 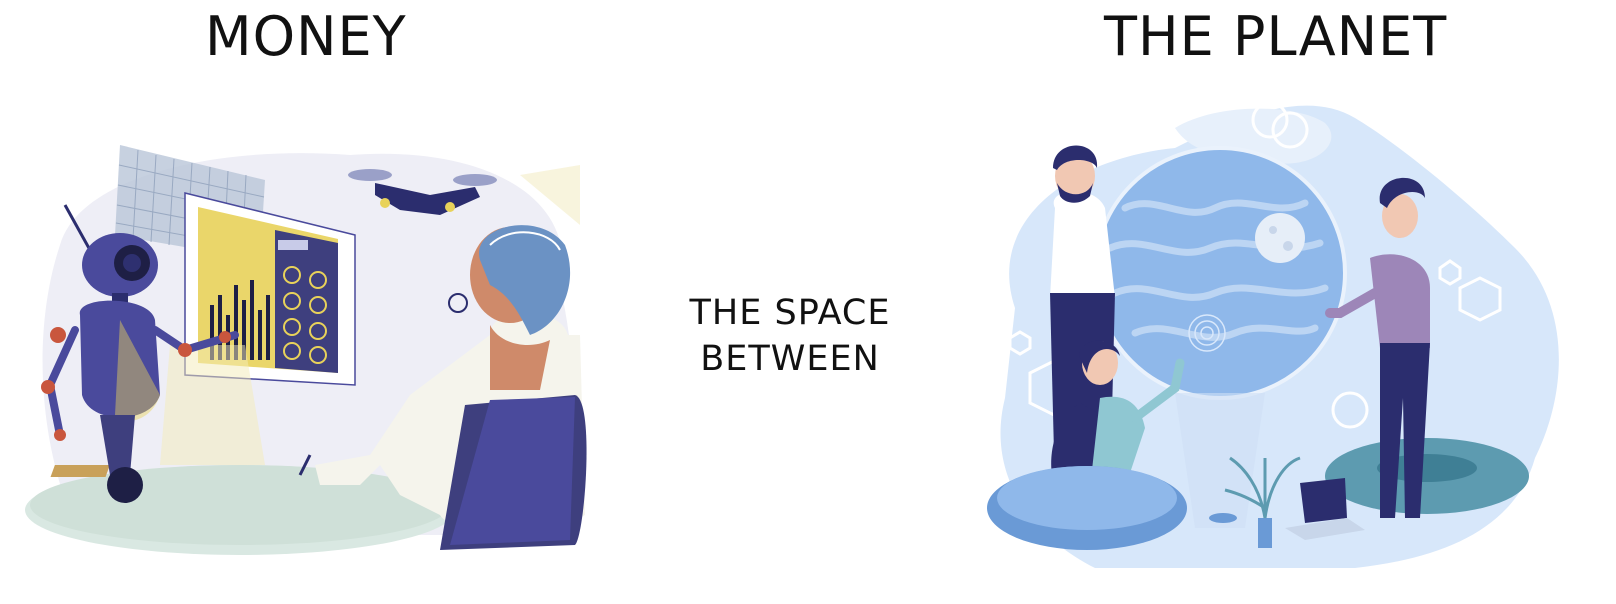 I want to click on heading-money: MONEY, so click(x=306, y=36).